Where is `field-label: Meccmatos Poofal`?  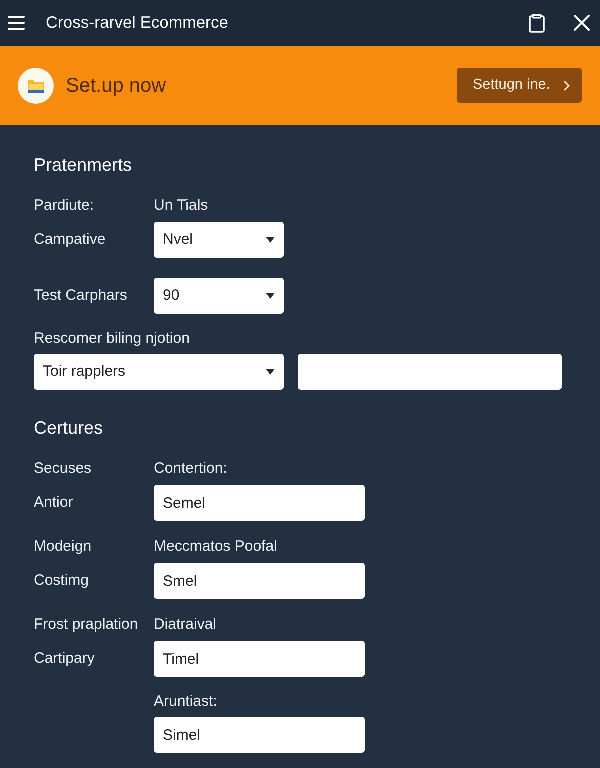
field-label: Meccmatos Poofal is located at coordinates (216, 547).